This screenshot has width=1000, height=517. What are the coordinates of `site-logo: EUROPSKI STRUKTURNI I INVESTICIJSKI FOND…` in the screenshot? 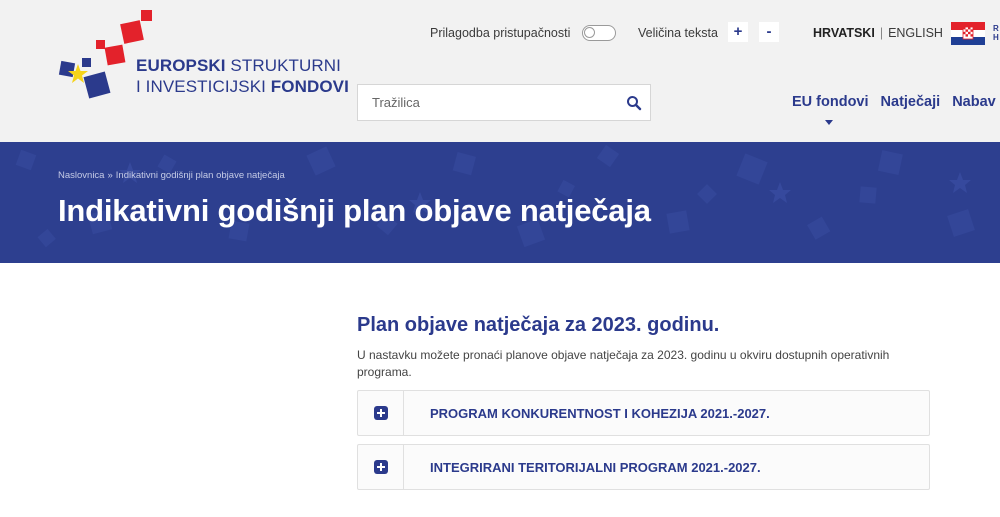 It's located at (202, 58).